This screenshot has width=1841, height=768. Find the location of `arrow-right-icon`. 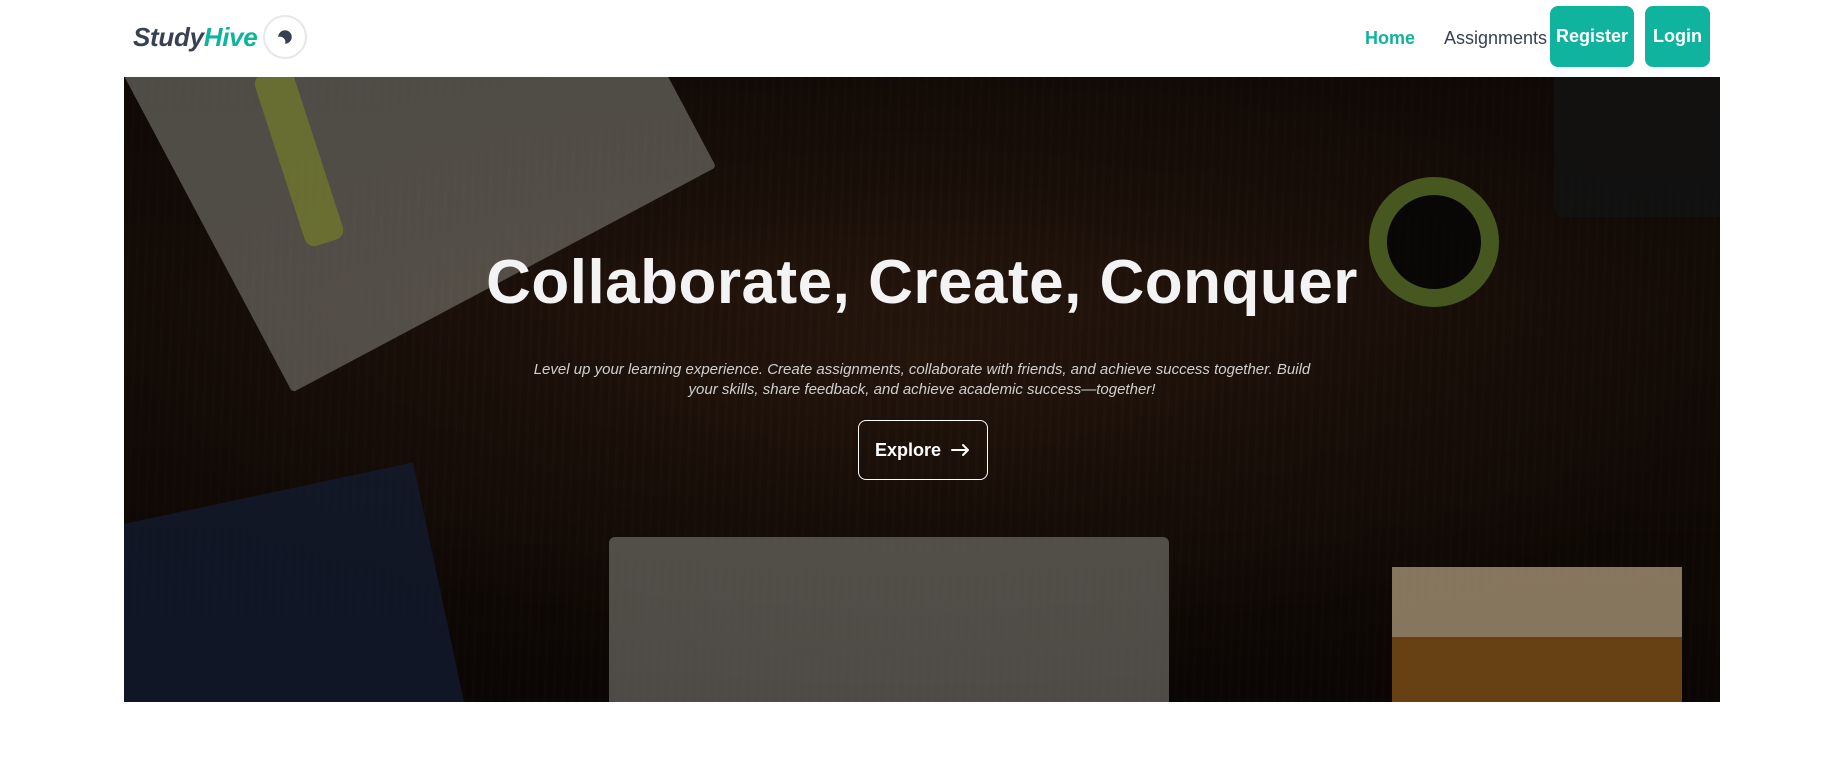

arrow-right-icon is located at coordinates (960, 450).